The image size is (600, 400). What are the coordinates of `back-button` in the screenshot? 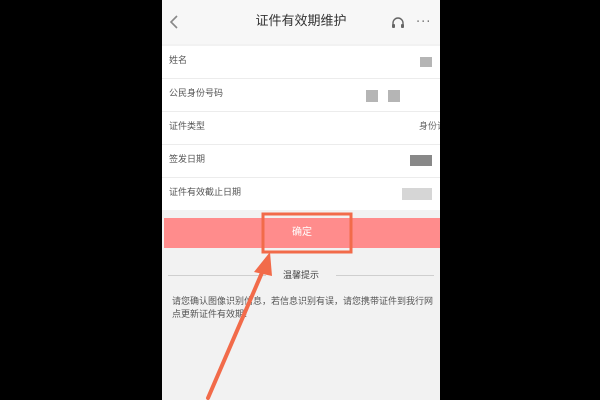 It's located at (174, 22).